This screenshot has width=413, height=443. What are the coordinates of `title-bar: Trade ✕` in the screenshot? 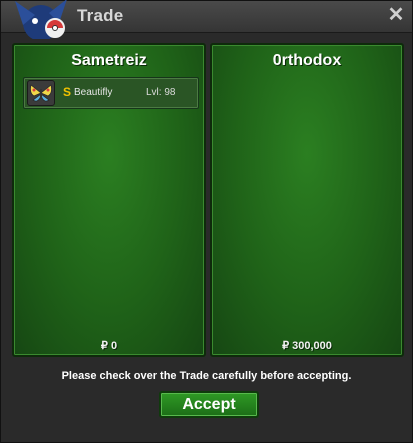 It's located at (206, 19).